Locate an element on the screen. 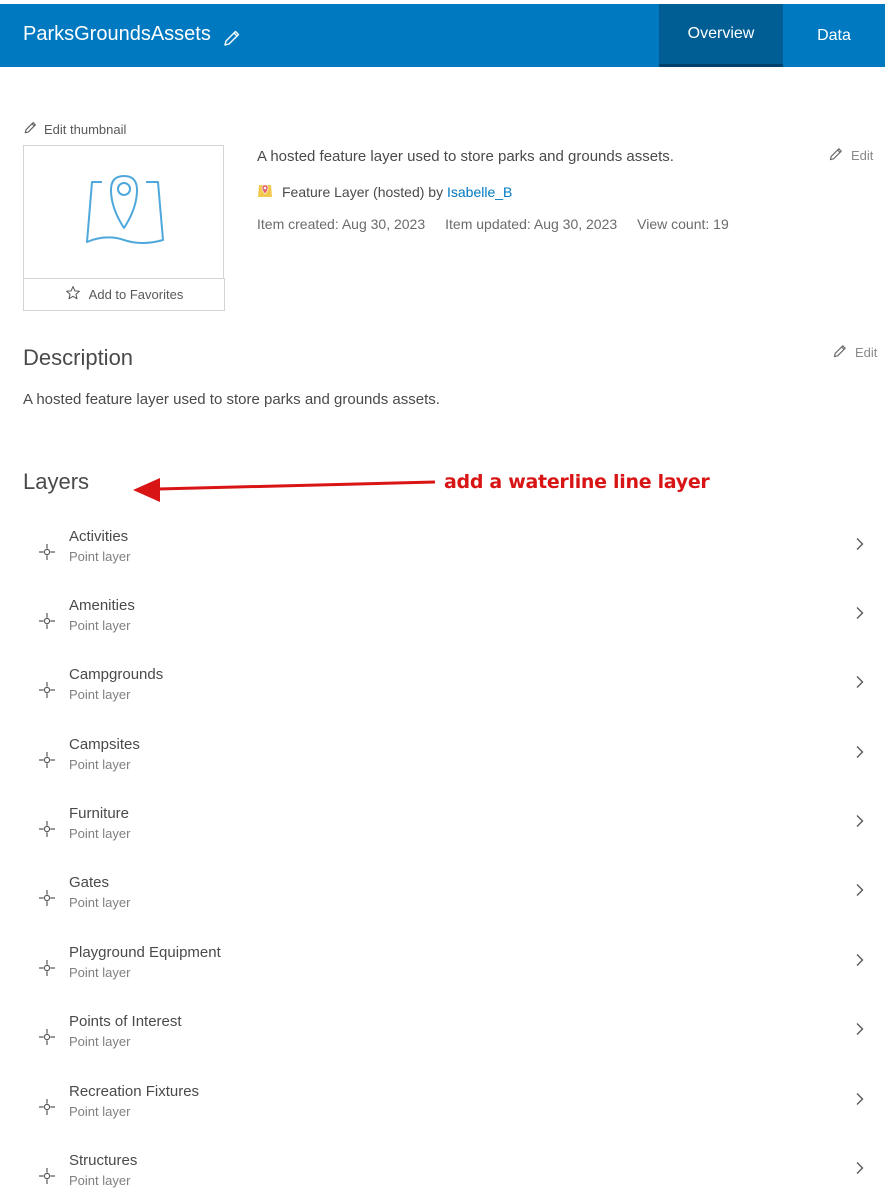  edit-thumbnail-link: Edit thumbnail is located at coordinates (74, 129).